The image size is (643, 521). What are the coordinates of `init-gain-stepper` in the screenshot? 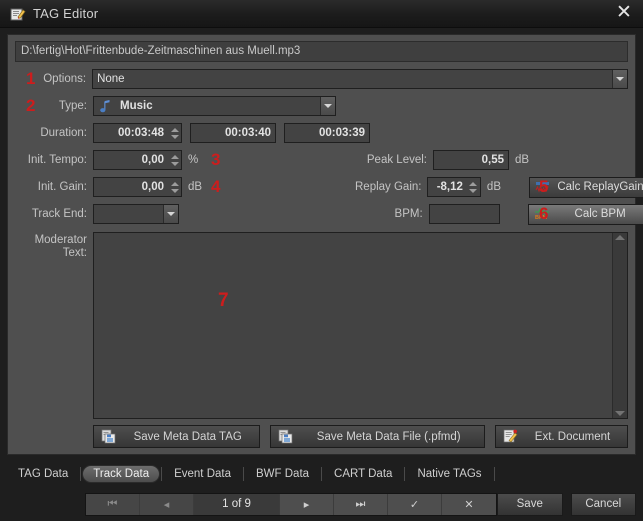 It's located at (174, 187).